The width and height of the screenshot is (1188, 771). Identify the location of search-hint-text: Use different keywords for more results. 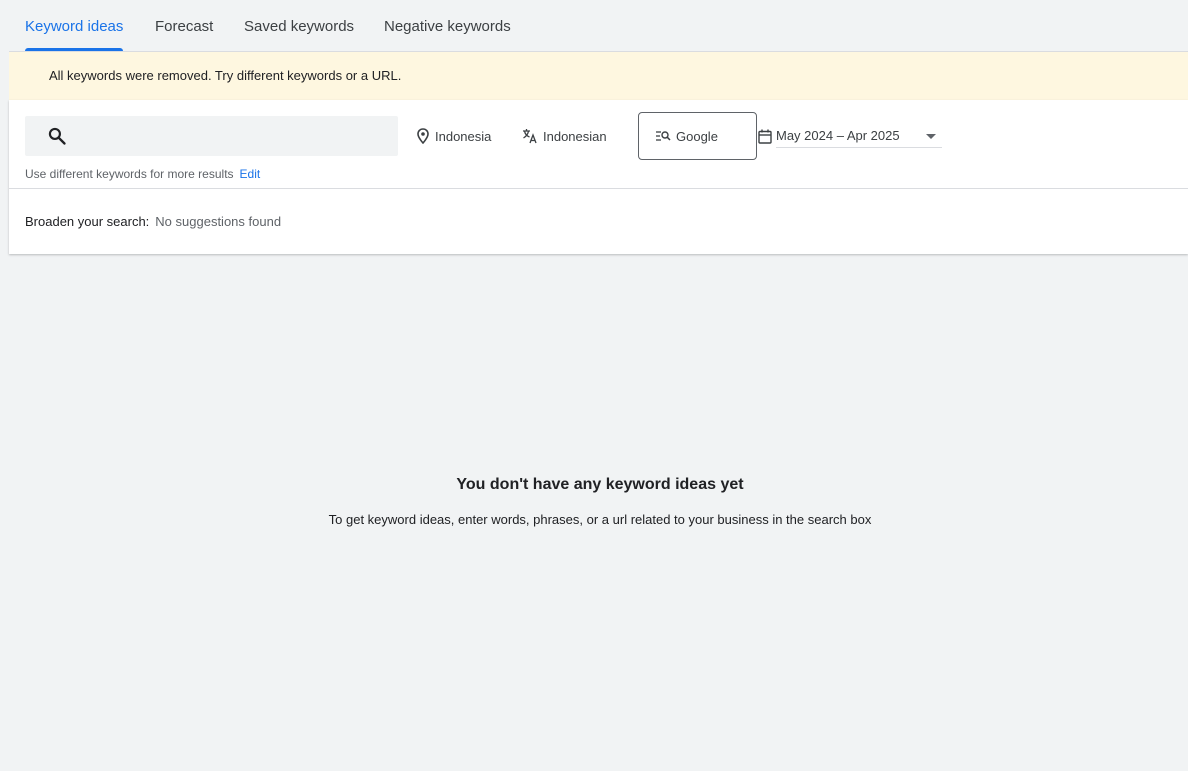
(129, 174).